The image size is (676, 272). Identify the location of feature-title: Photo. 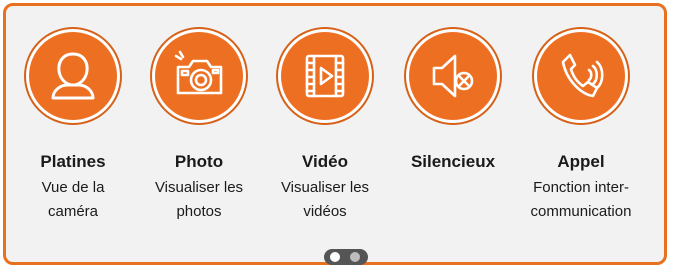
(199, 161).